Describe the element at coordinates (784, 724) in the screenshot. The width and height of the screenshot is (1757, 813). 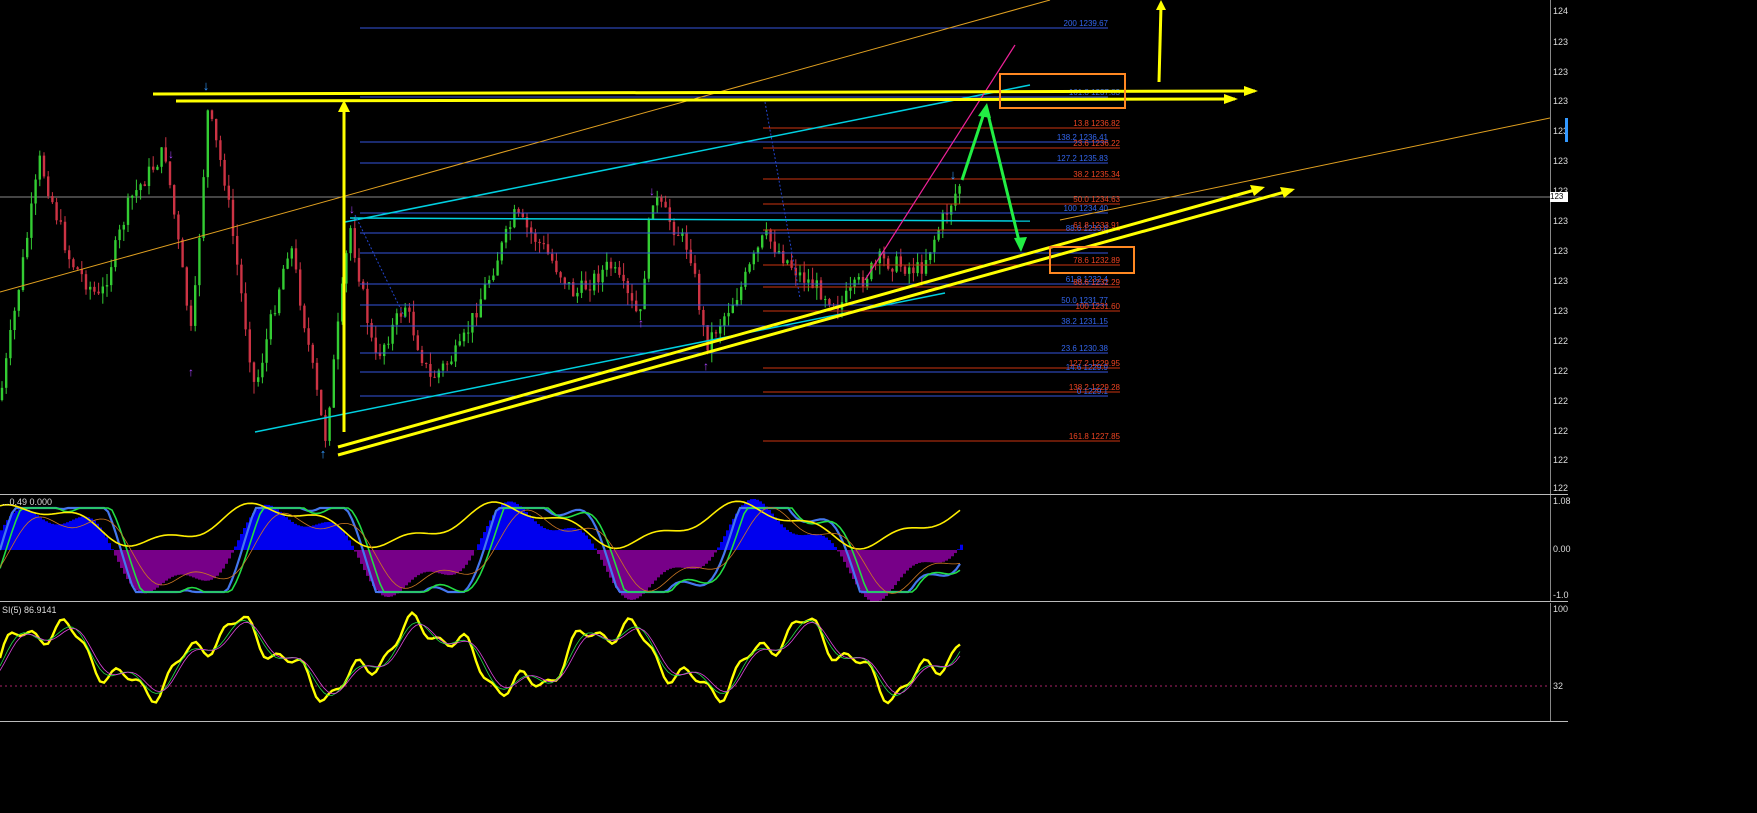
I see `time-axis` at that location.